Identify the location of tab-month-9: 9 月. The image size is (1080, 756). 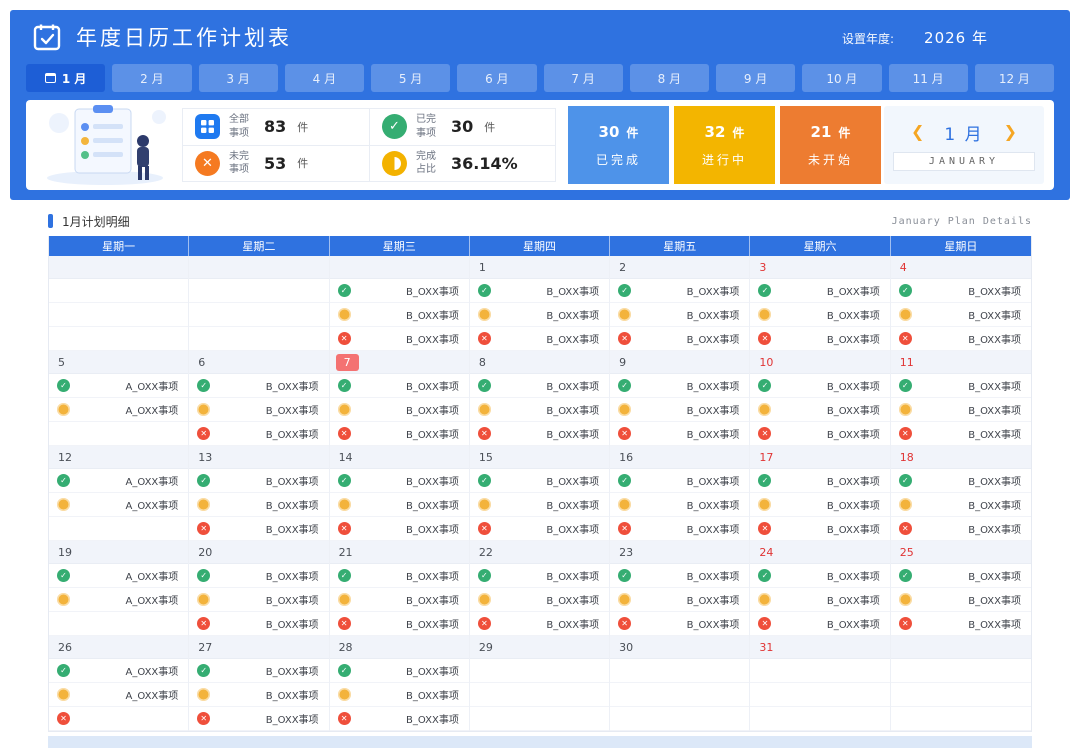
(756, 78).